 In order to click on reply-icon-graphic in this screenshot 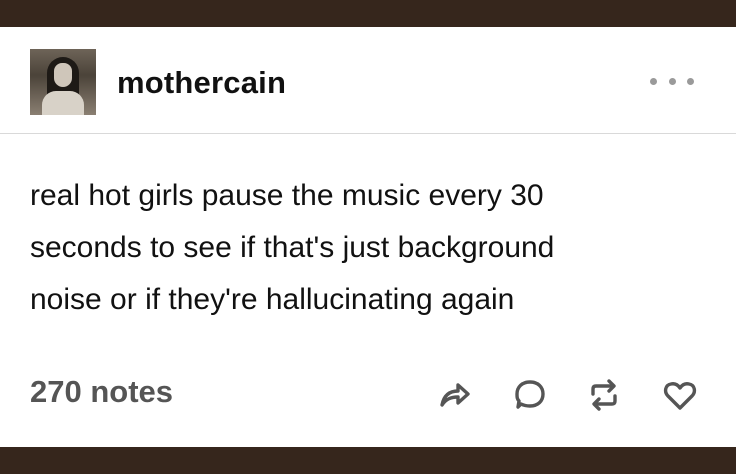, I will do `click(530, 394)`.